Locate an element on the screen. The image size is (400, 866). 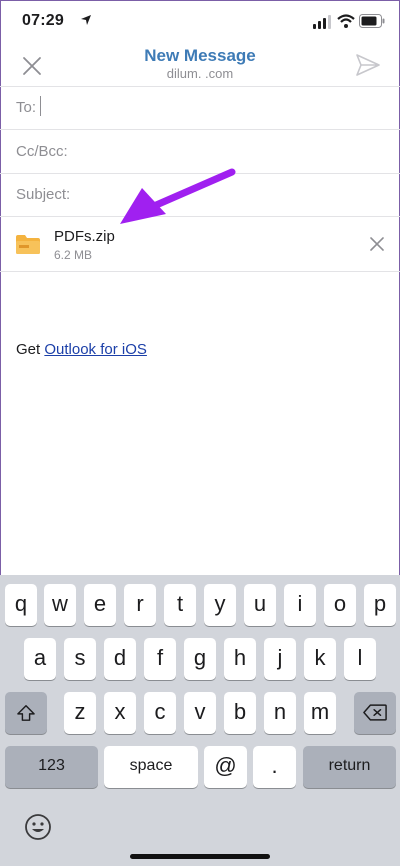
home-indicator is located at coordinates (200, 856).